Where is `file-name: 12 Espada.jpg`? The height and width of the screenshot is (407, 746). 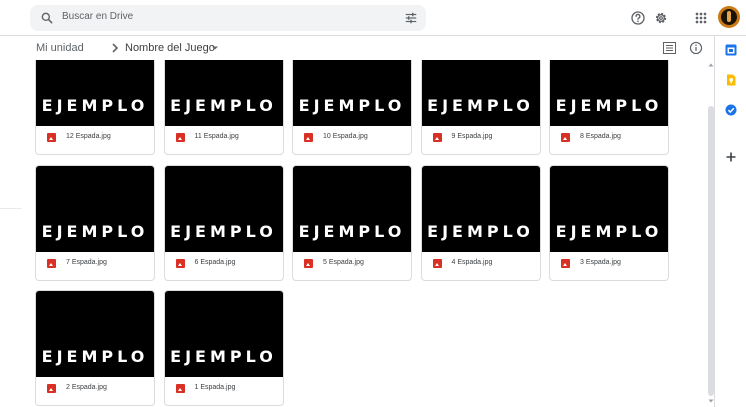 file-name: 12 Espada.jpg is located at coordinates (88, 136).